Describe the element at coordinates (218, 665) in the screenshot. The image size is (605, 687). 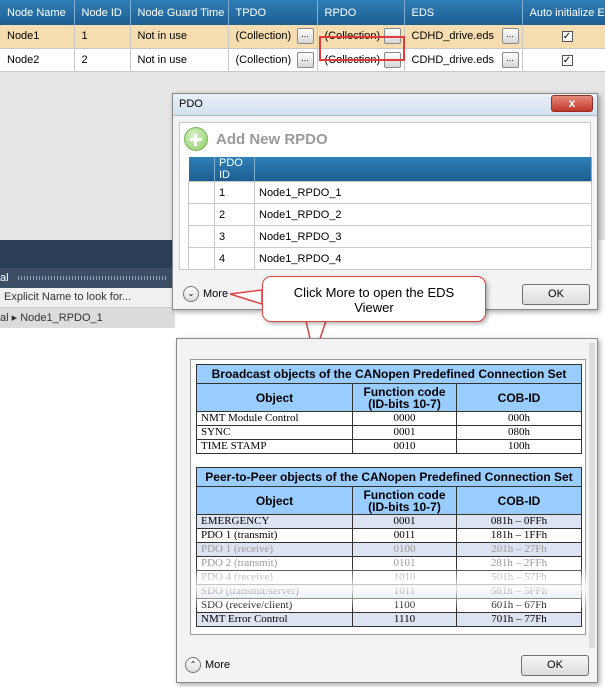
I see `more-label: More` at that location.